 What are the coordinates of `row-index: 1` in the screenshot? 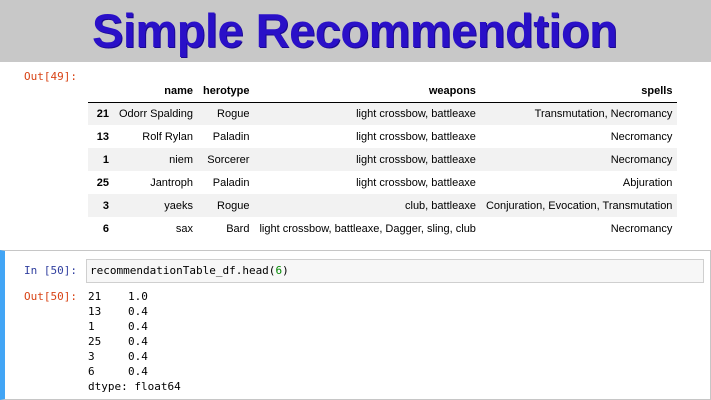 It's located at (105, 159).